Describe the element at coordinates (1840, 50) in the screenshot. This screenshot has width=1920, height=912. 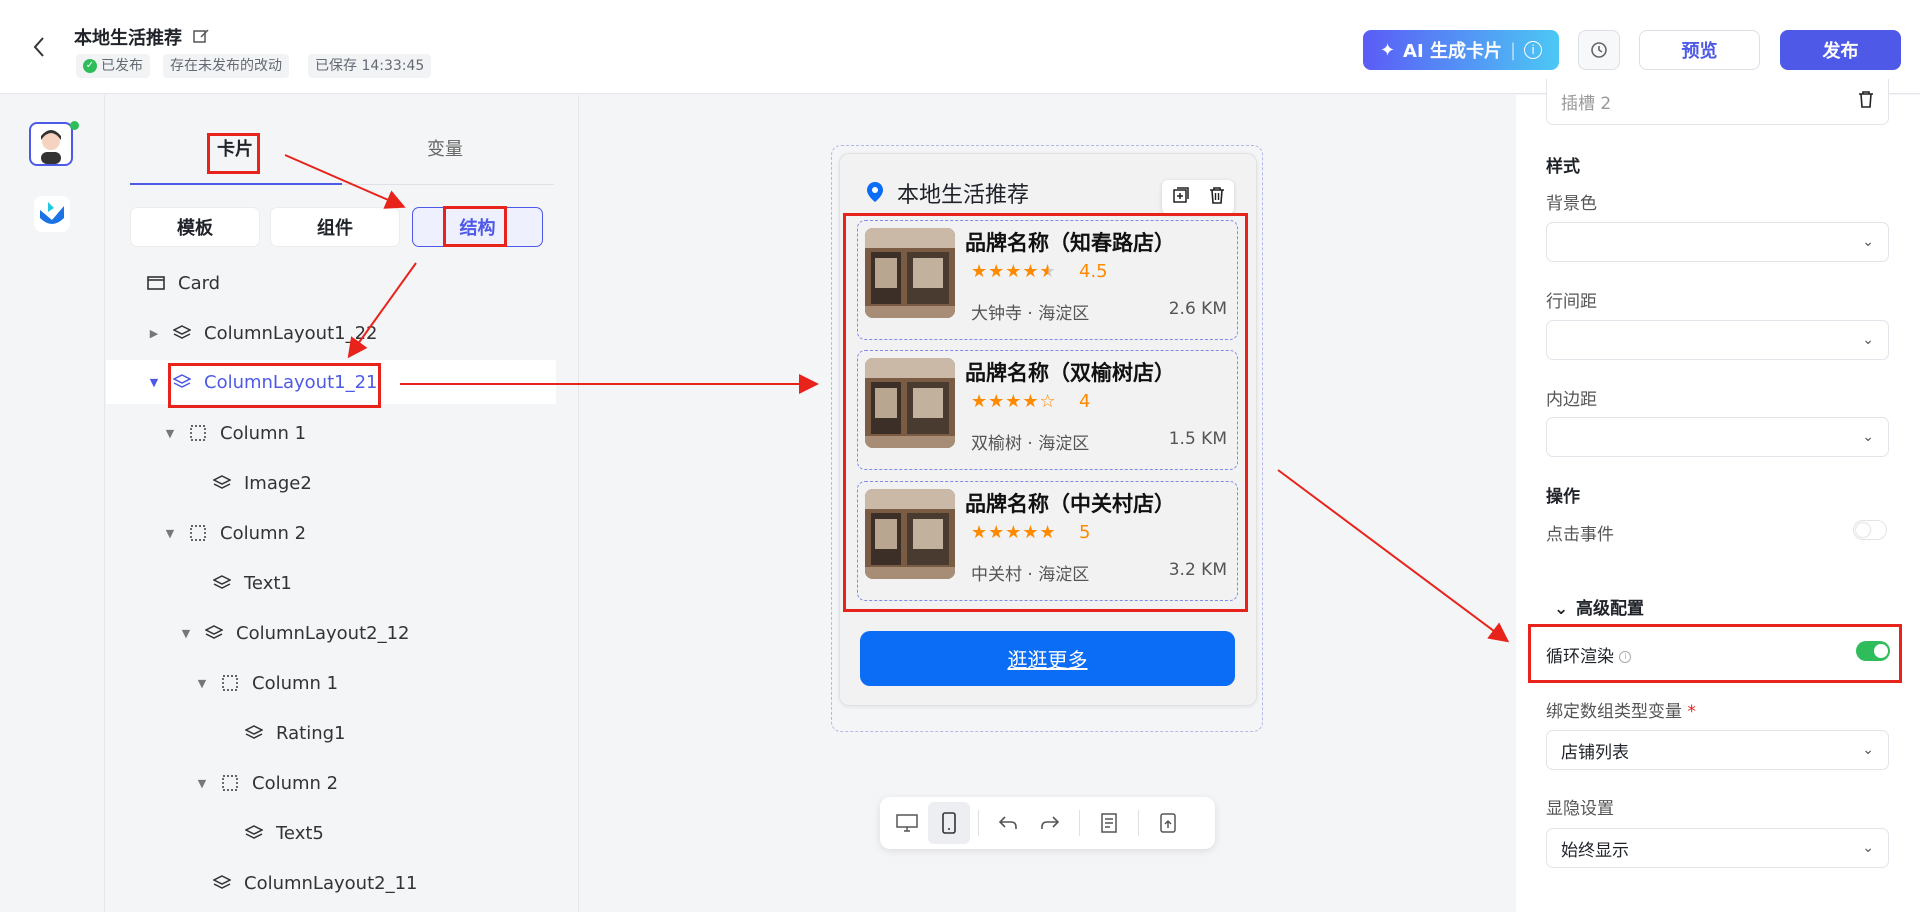
I see `publish-button: 发布` at that location.